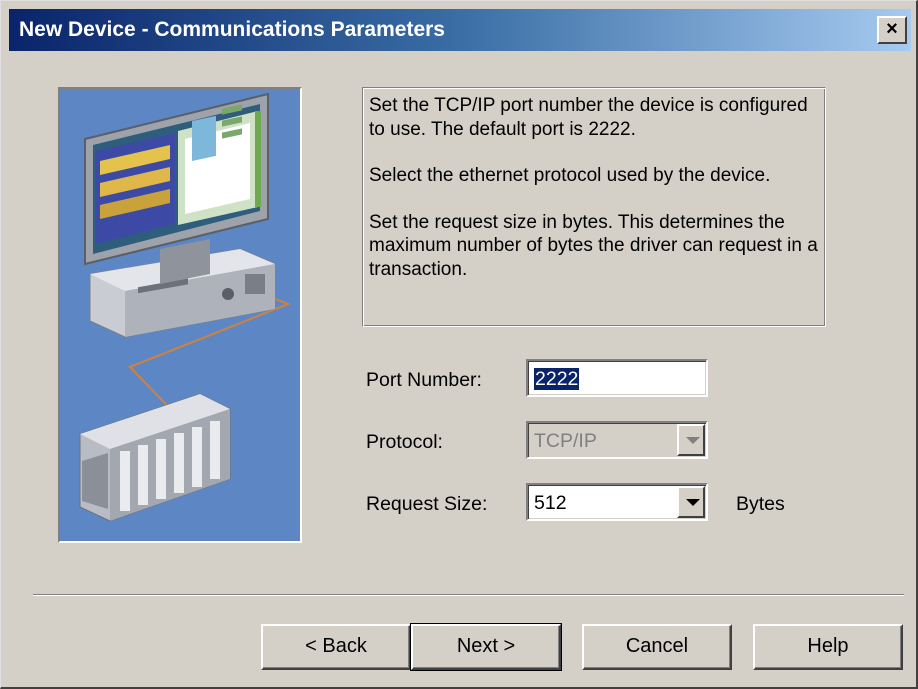 Image resolution: width=918 pixels, height=689 pixels. Describe the element at coordinates (232, 29) in the screenshot. I see `window-title: New Device - Communications Parameters` at that location.